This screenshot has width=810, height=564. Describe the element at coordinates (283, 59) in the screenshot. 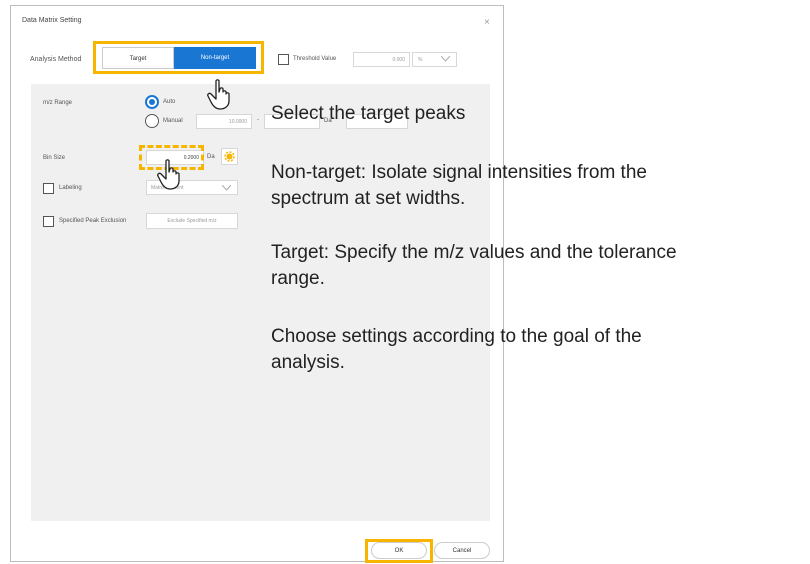

I see `threshold-checkbox` at that location.